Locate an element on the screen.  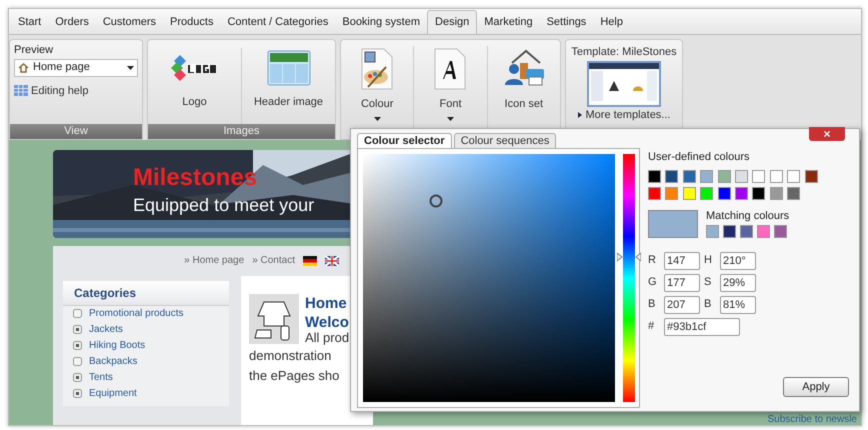
field-label: H is located at coordinates (708, 260).